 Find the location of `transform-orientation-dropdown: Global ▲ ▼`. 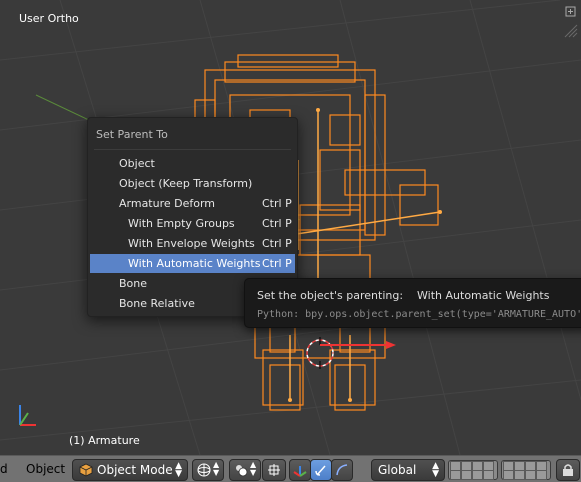

transform-orientation-dropdown: Global ▲ ▼ is located at coordinates (408, 470).